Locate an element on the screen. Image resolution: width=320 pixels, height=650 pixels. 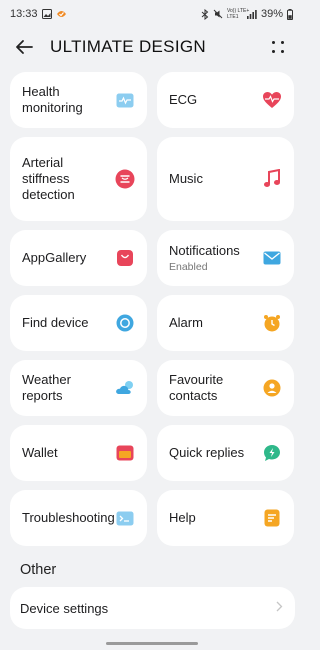
card-label: Health monitoring is located at coordinates (52, 99).